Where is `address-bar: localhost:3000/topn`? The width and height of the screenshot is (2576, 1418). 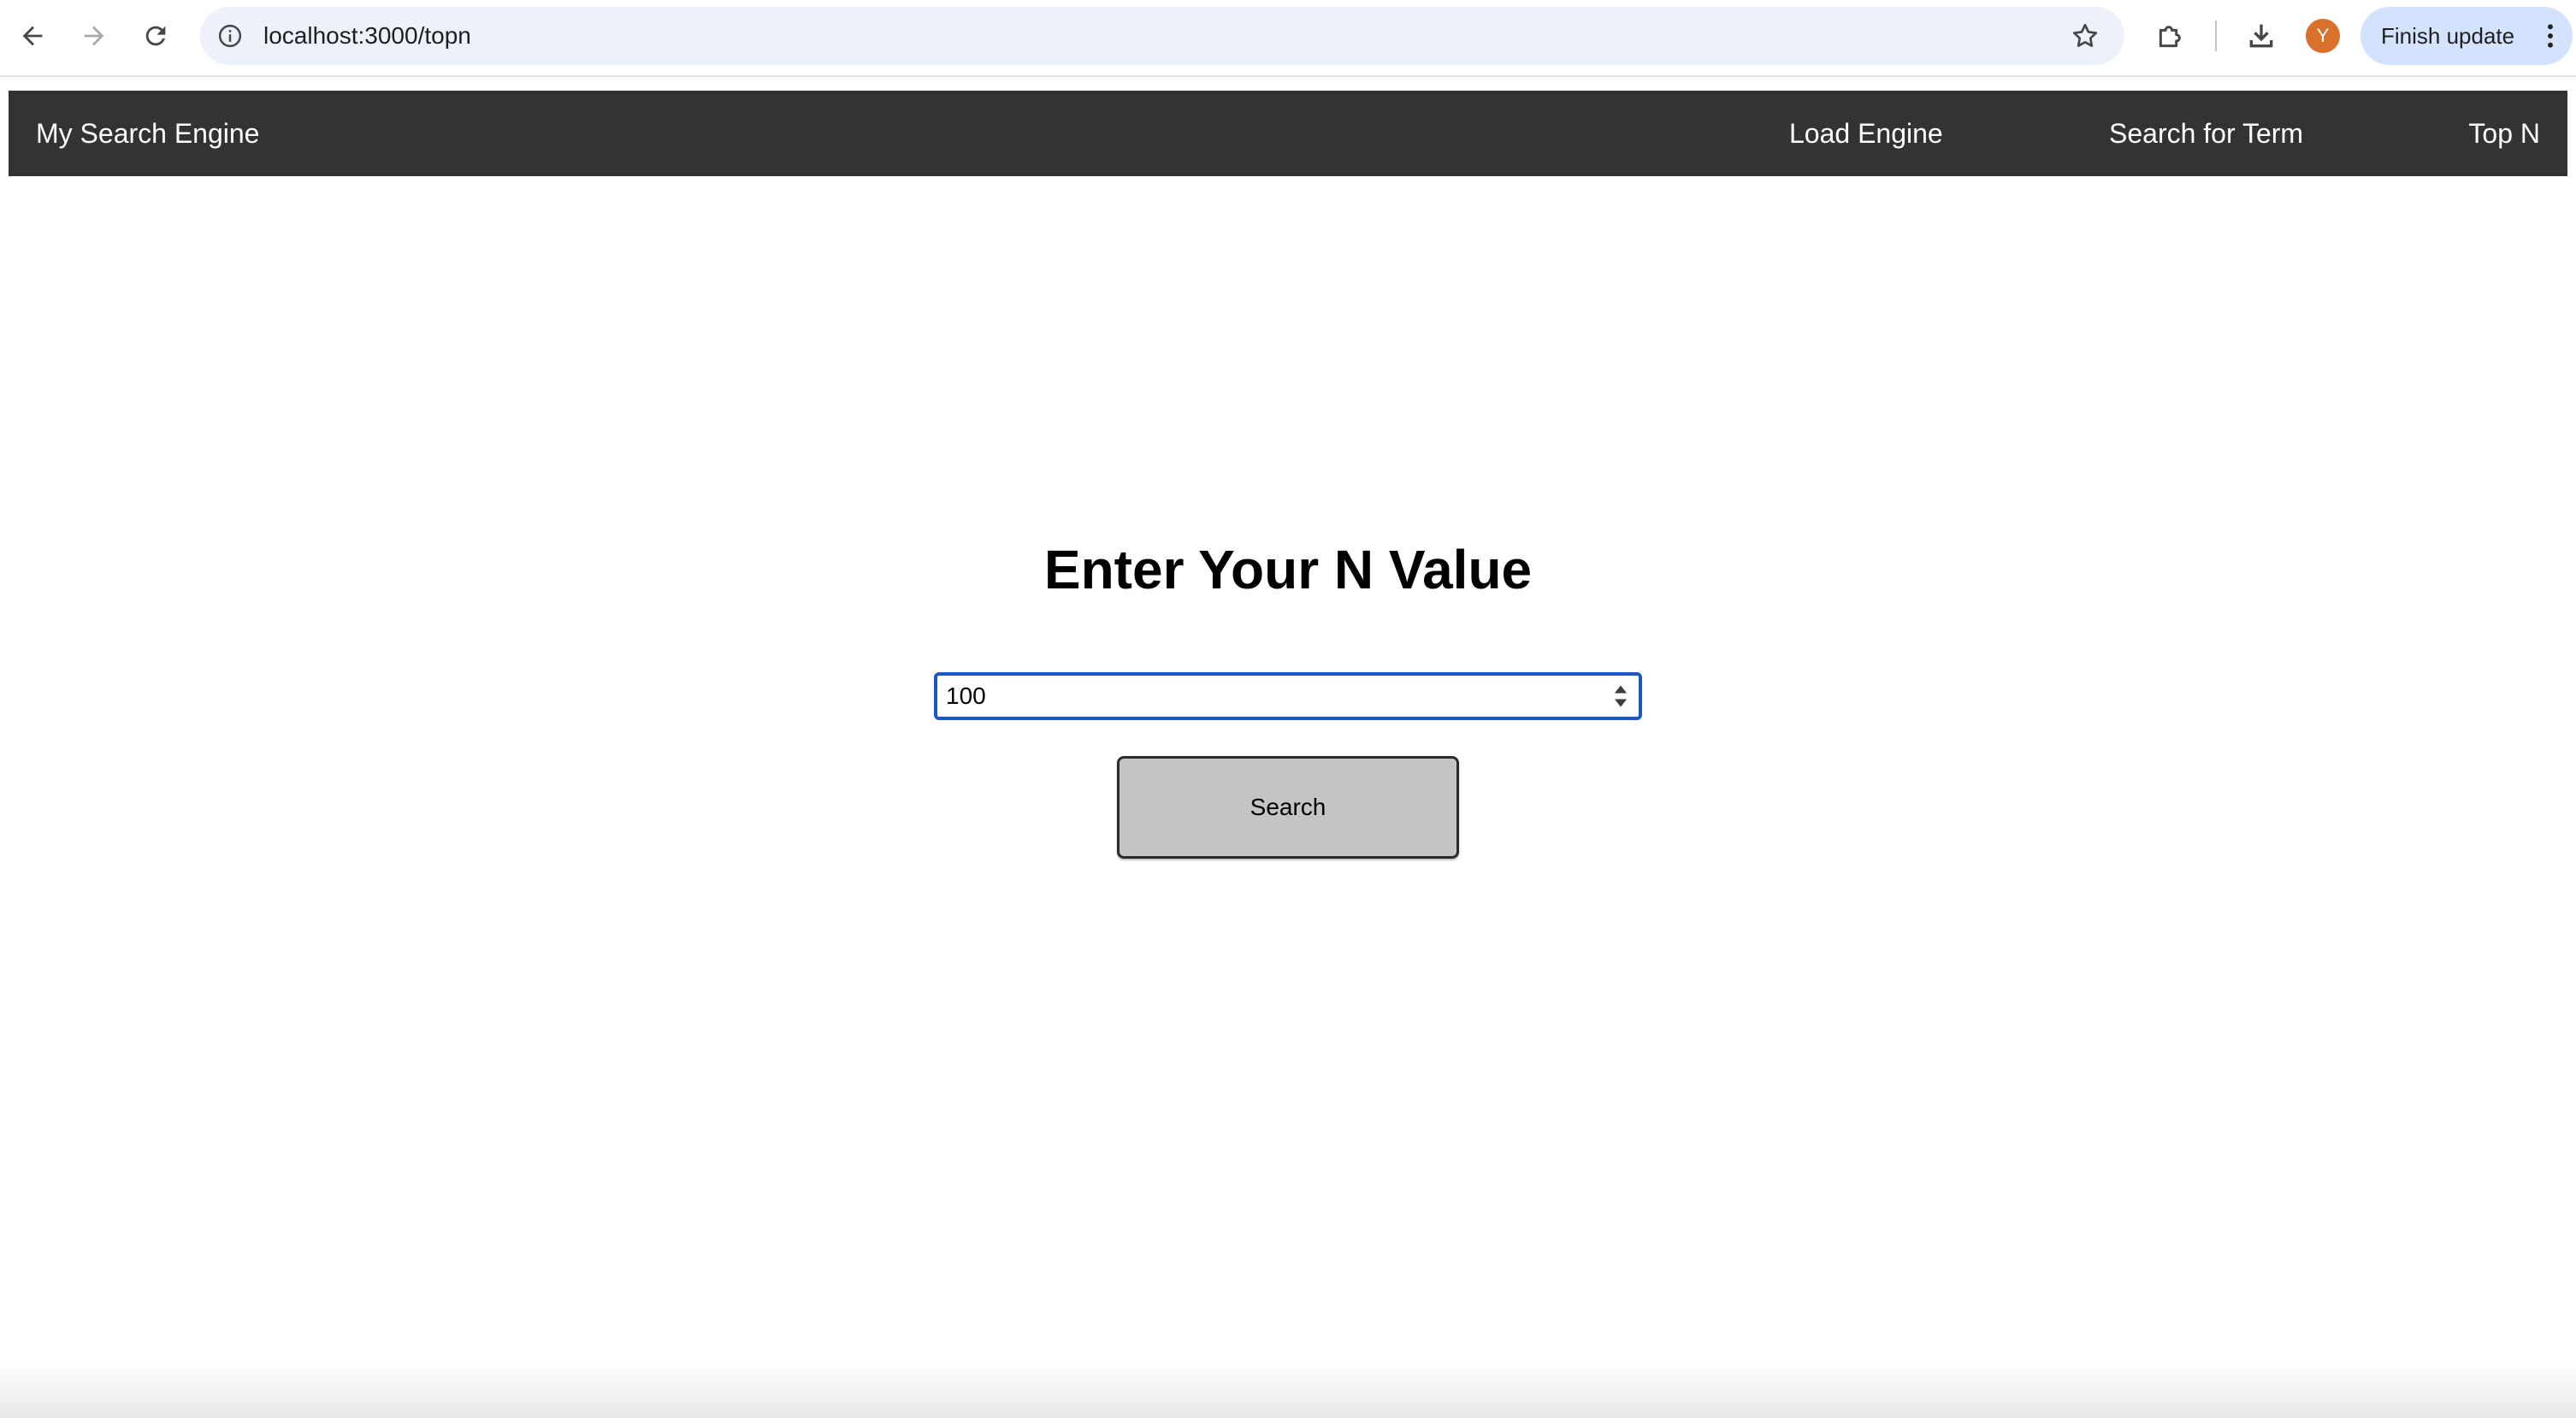 address-bar: localhost:3000/topn is located at coordinates (1162, 36).